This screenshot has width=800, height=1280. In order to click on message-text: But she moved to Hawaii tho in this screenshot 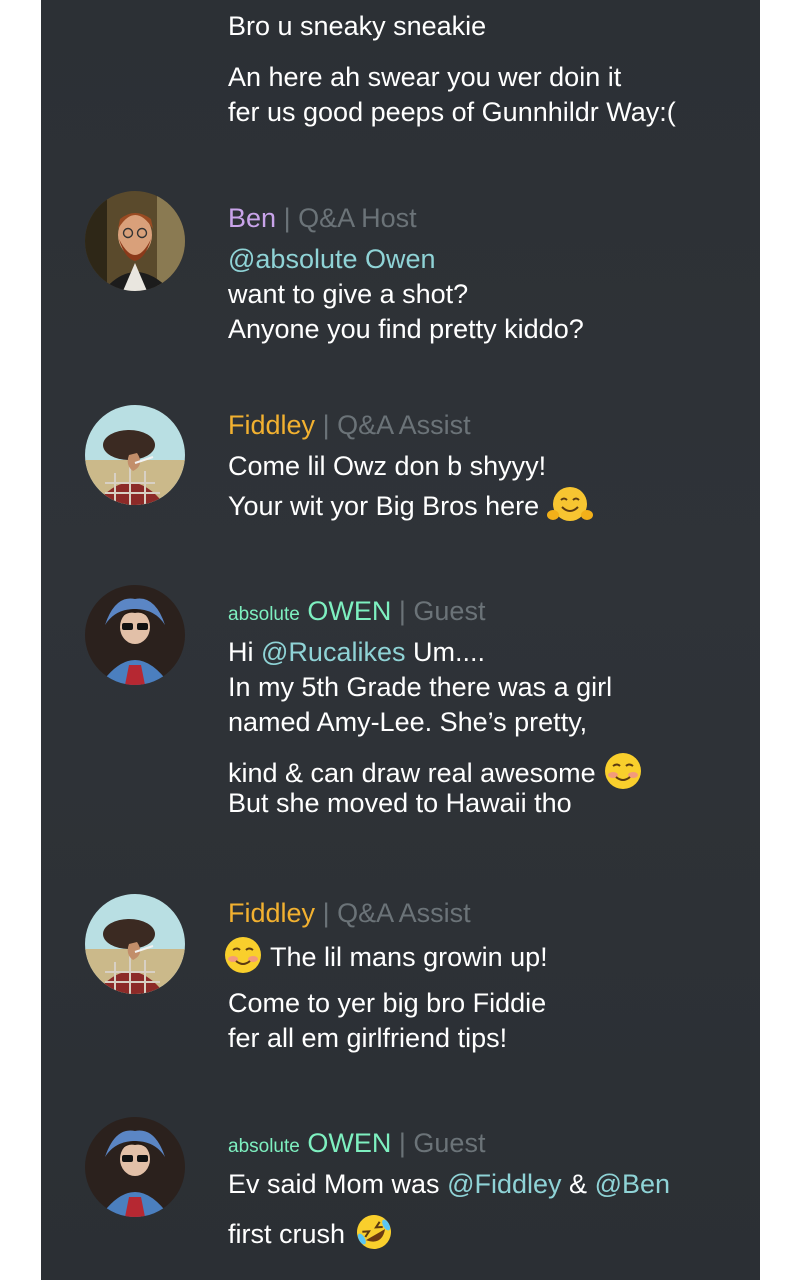, I will do `click(400, 803)`.